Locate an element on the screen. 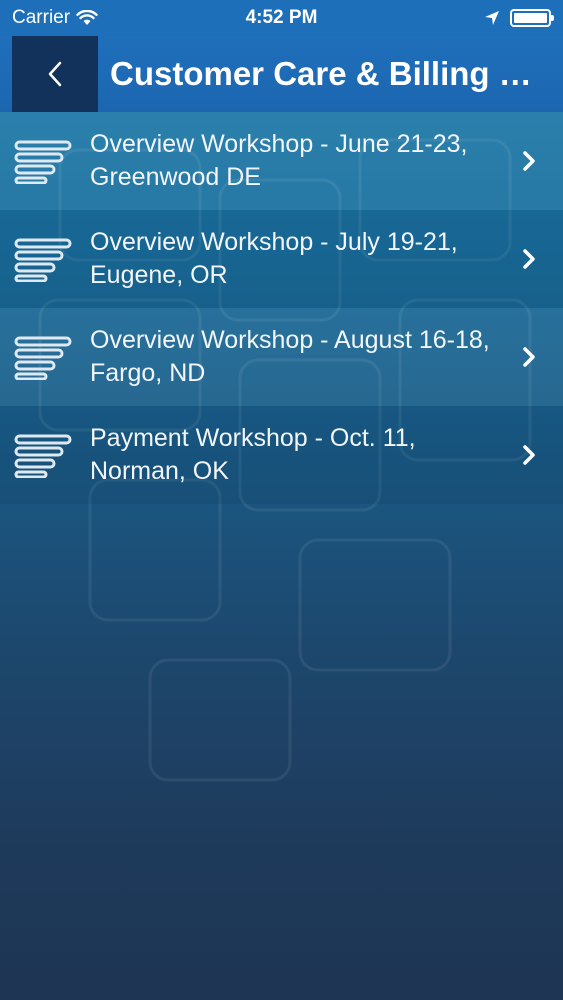 The width and height of the screenshot is (563, 1000). list-item: Payment Workshop - Oct. 11, Norman, OK is located at coordinates (281, 455).